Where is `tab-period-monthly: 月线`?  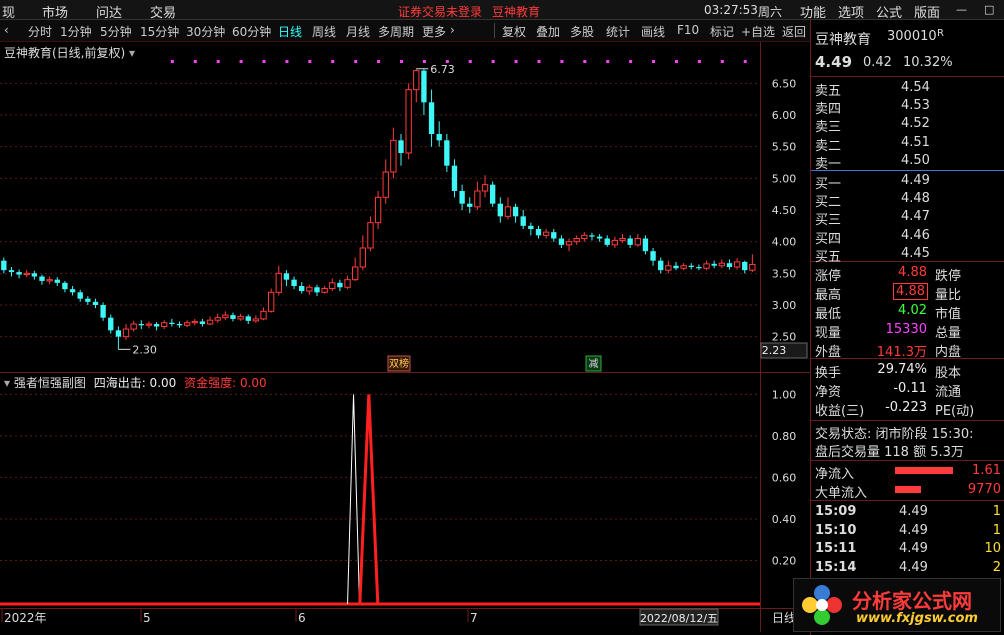
tab-period-monthly: 月线 is located at coordinates (358, 31).